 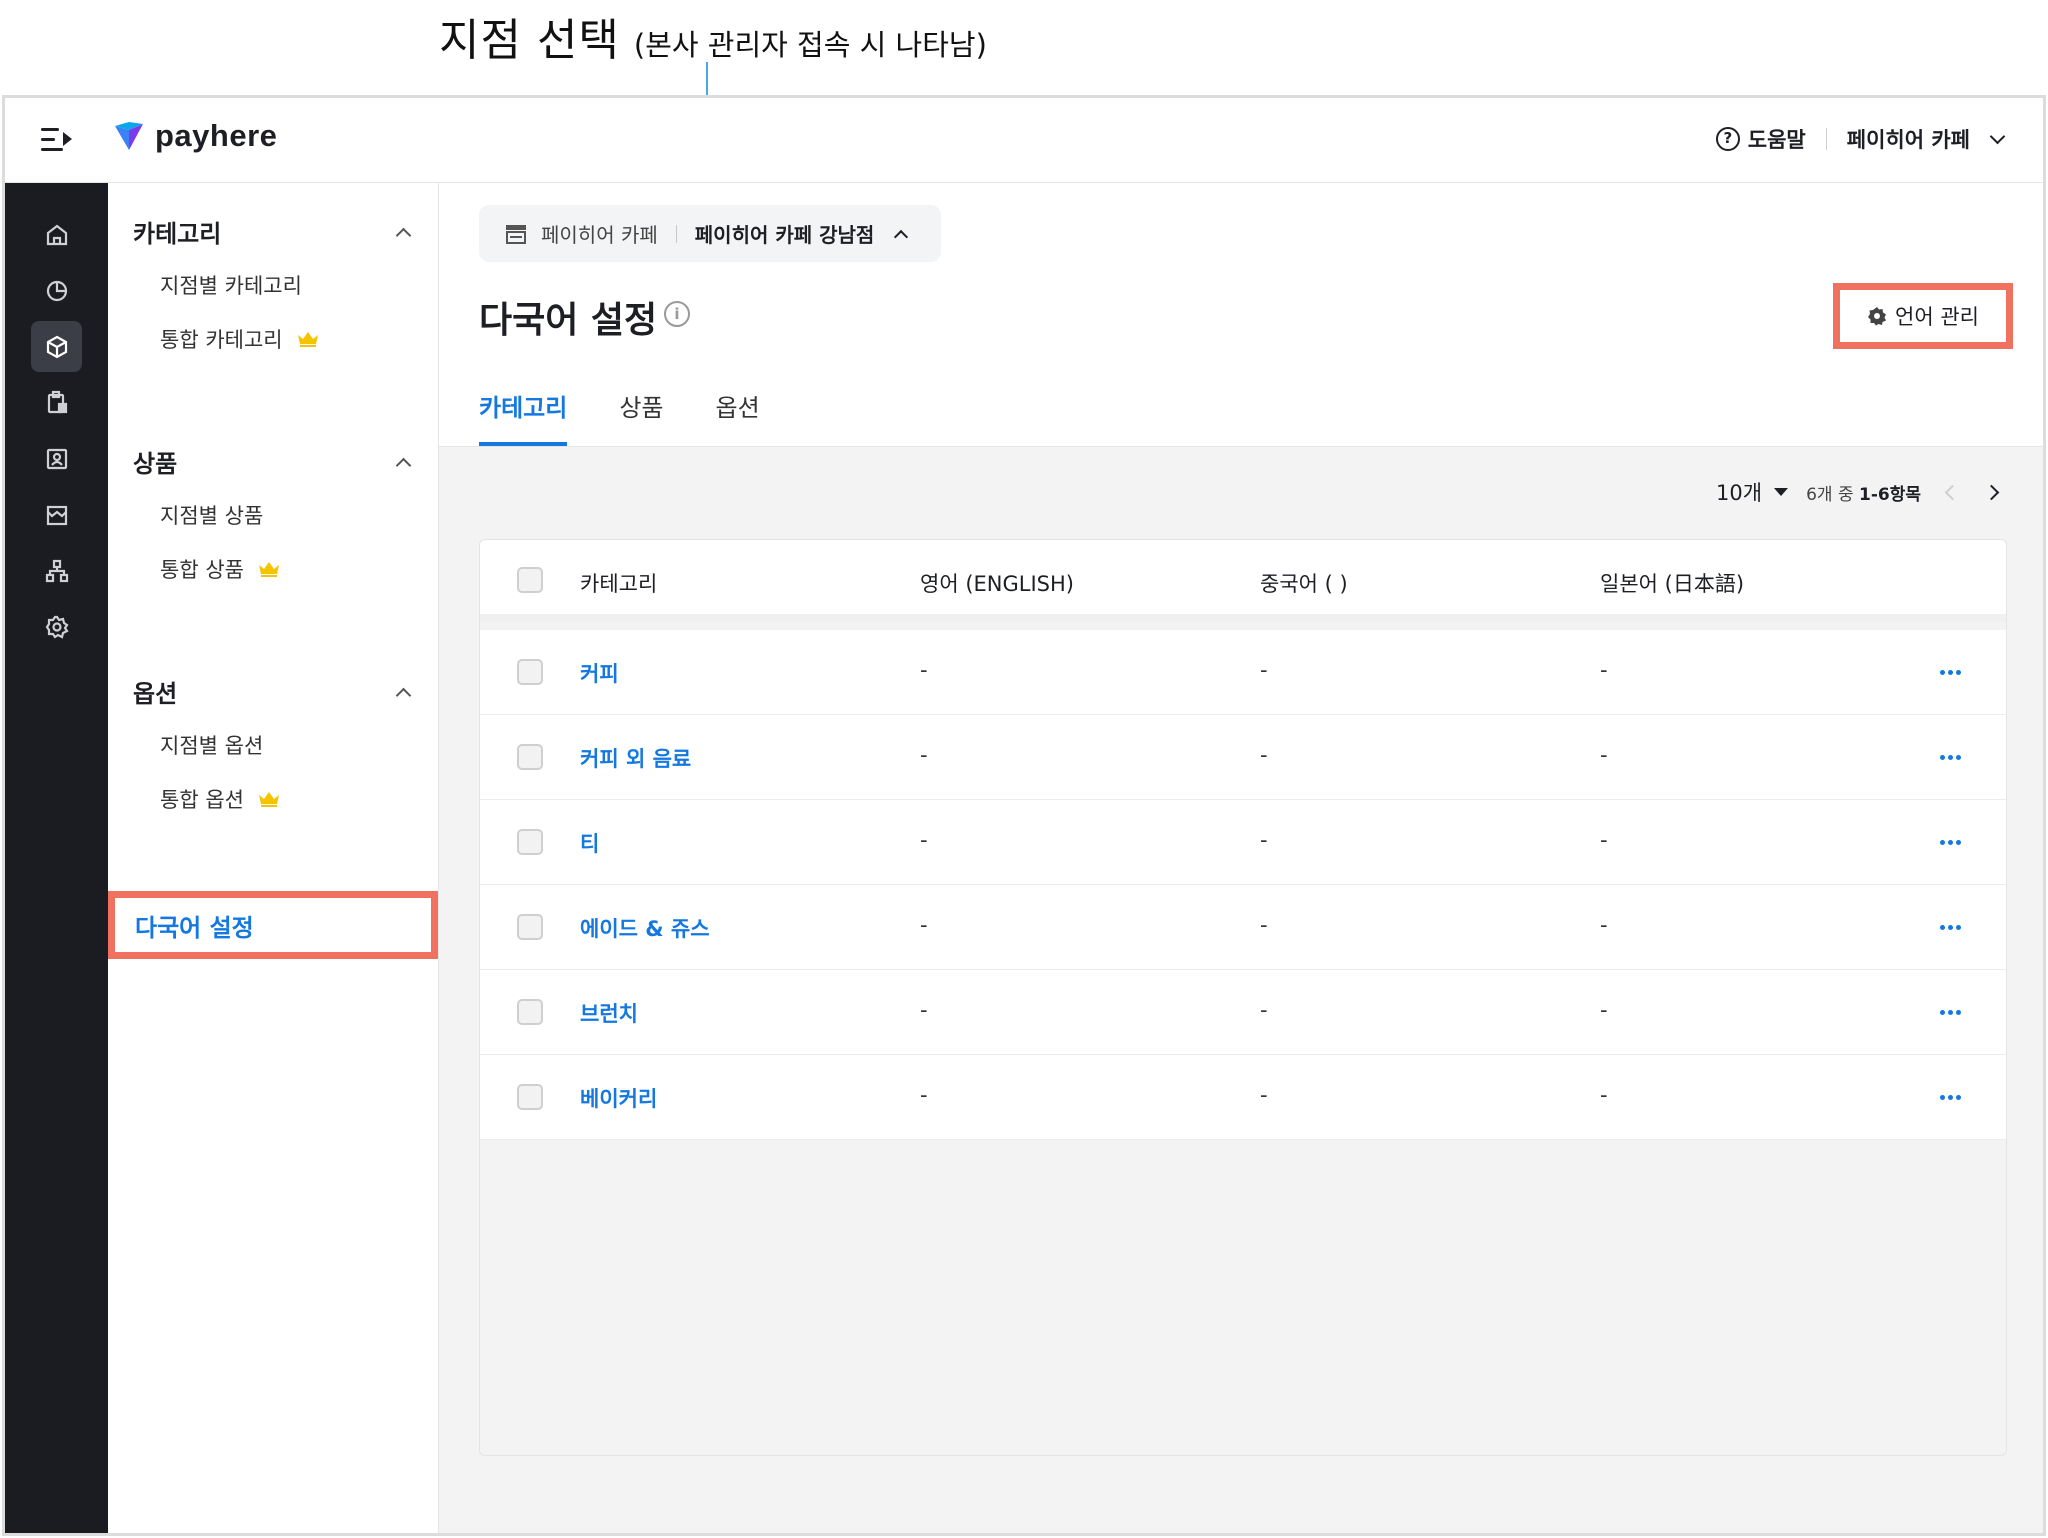 What do you see at coordinates (609, 1013) in the screenshot?
I see `category-link: 브런치` at bounding box center [609, 1013].